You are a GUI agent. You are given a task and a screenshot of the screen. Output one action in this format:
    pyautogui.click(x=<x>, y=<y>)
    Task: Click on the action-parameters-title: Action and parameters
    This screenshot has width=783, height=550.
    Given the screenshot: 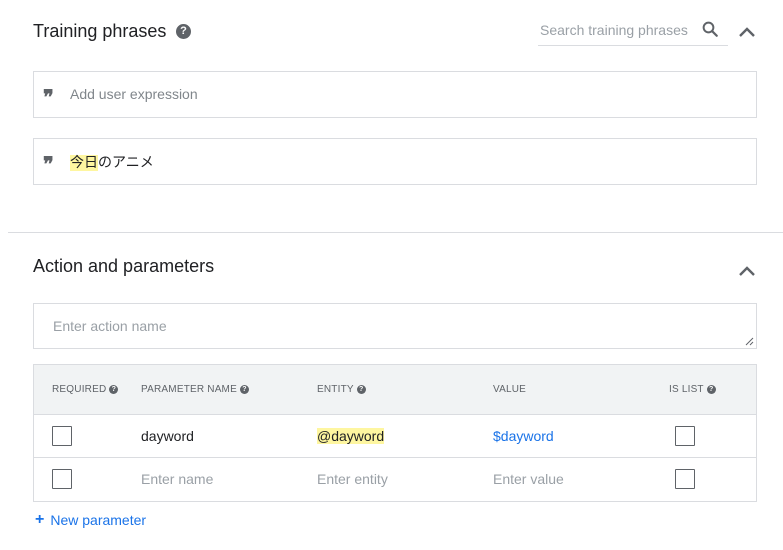 What is the action you would take?
    pyautogui.click(x=124, y=266)
    